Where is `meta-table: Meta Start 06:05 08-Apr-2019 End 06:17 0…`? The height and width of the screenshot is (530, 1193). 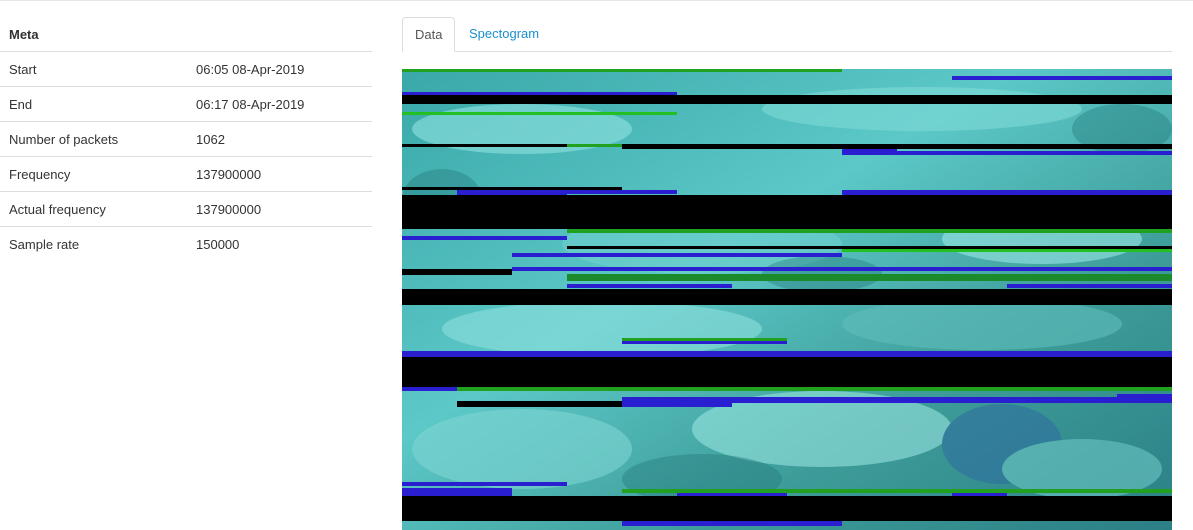 meta-table: Meta Start 06:05 08-Apr-2019 End 06:17 0… is located at coordinates (186, 139).